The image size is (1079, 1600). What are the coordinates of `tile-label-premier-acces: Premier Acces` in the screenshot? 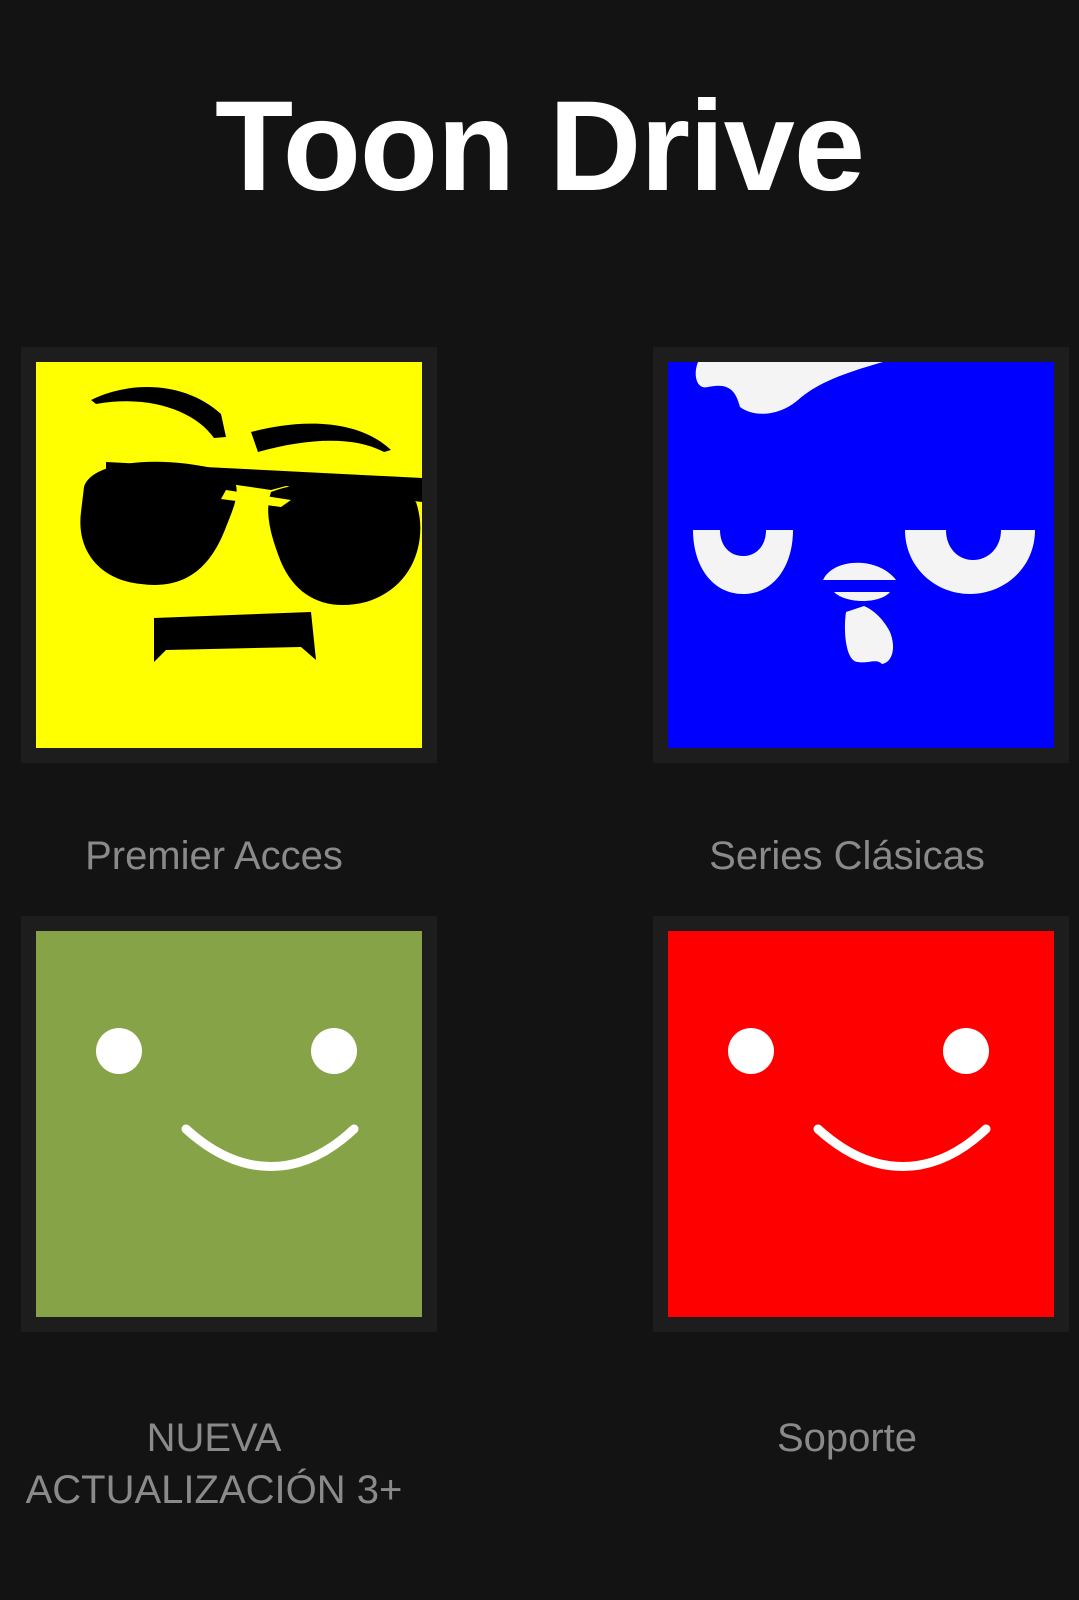 It's located at (214, 856).